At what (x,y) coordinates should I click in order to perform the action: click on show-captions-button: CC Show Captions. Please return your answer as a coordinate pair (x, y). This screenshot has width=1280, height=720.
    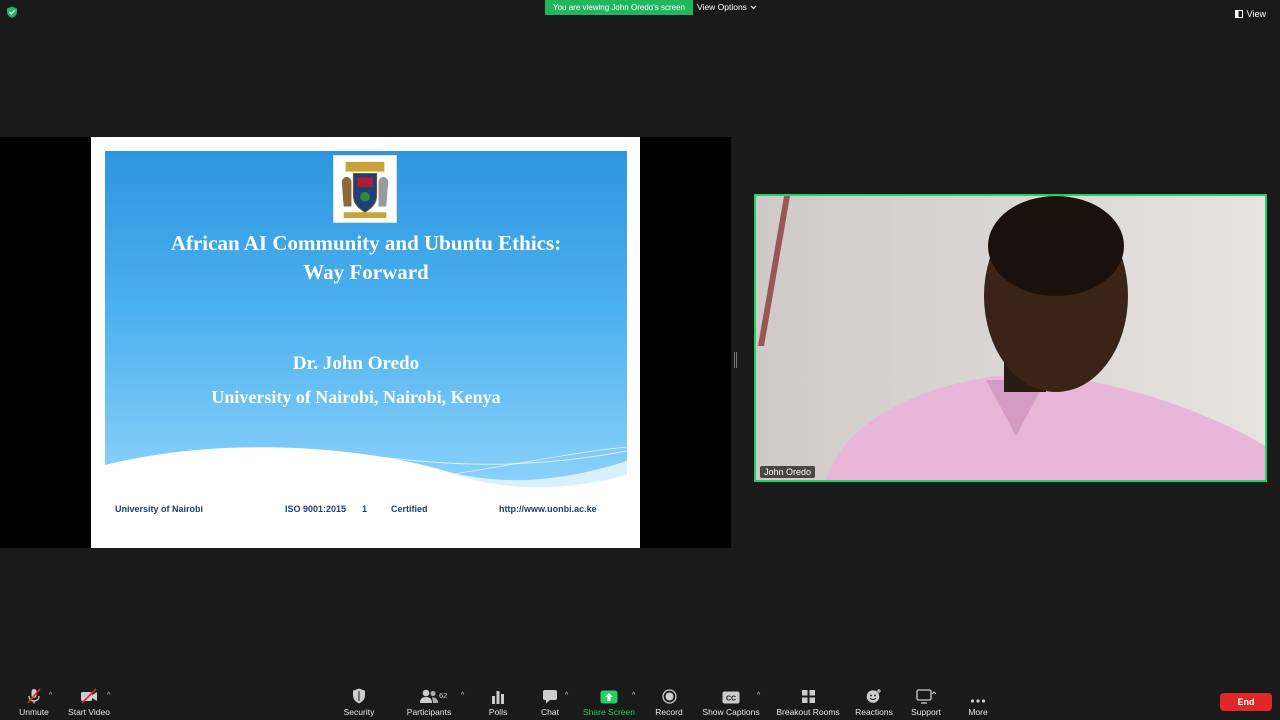
    Looking at the image, I should click on (731, 702).